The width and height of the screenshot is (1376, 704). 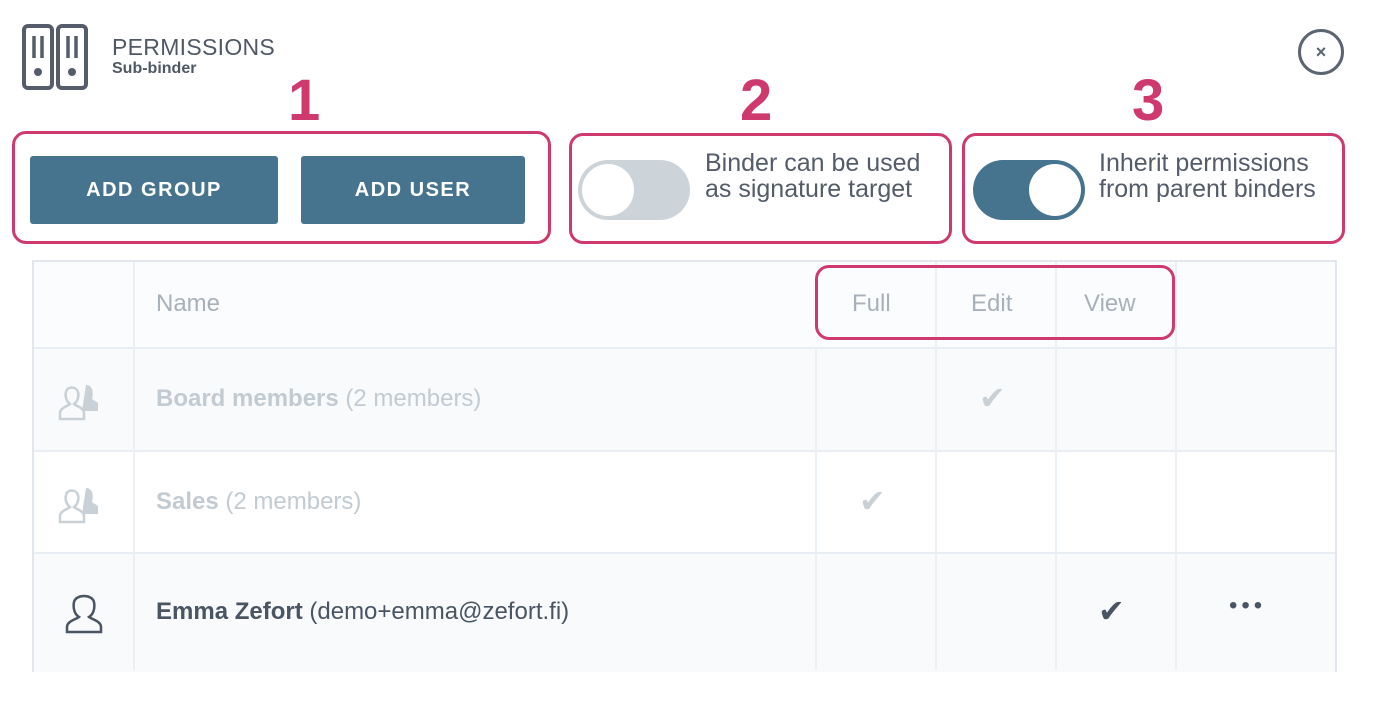 I want to click on table-row: Sales (2 members) ✔, so click(x=684, y=503).